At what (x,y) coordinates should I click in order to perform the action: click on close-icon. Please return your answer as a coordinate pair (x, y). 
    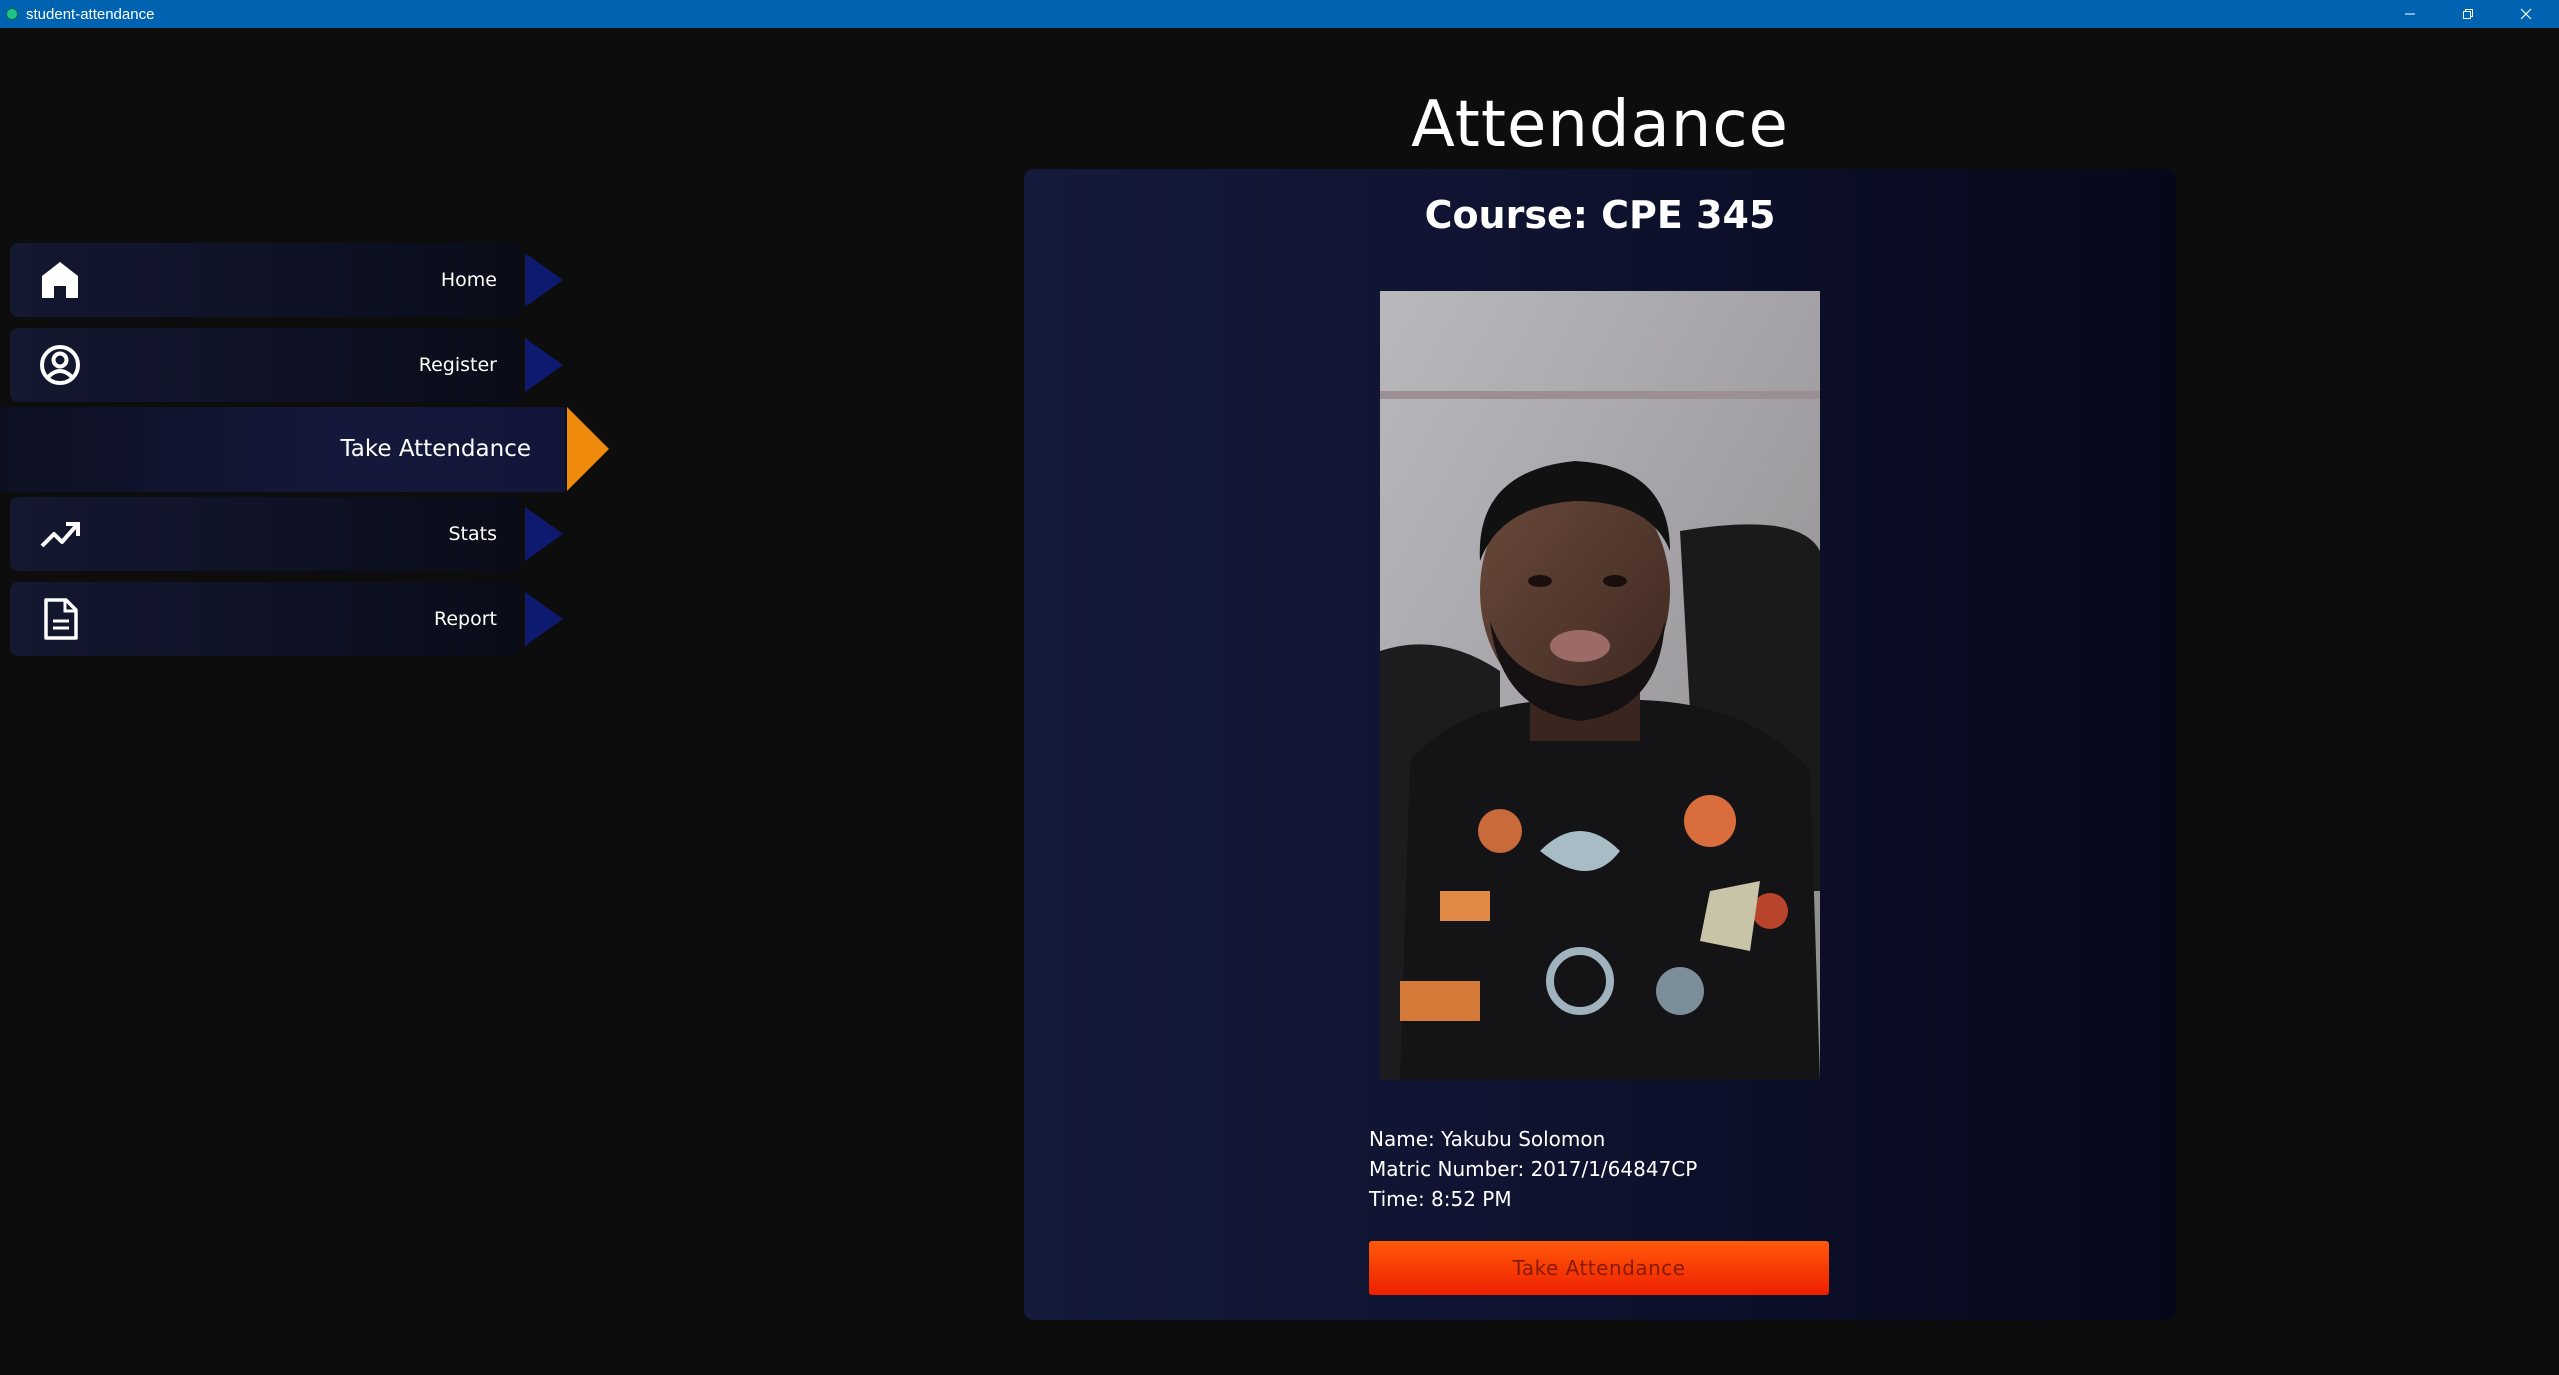
    Looking at the image, I should click on (2526, 14).